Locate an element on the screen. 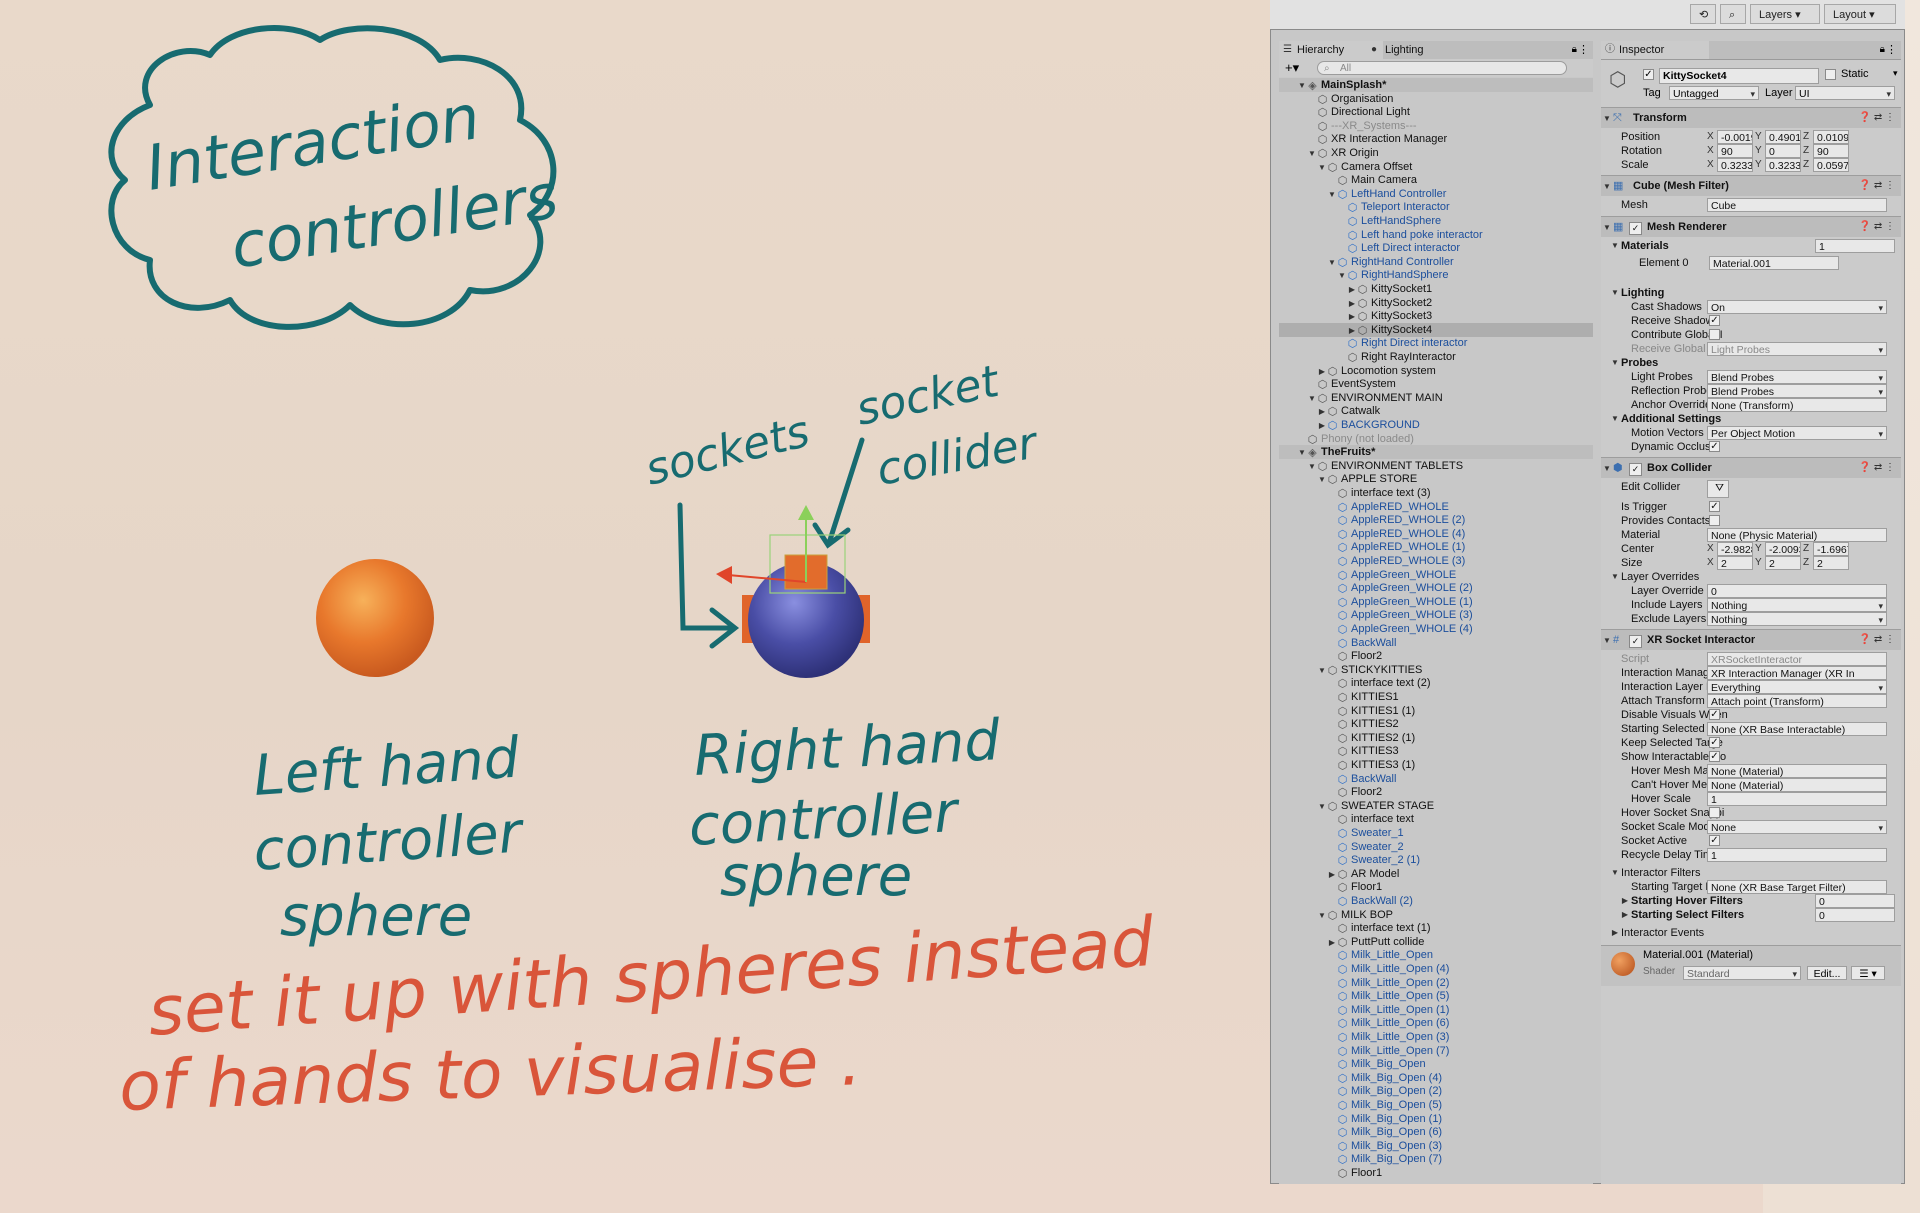 The image size is (1920, 1213). lock-icon: 🔒︎ is located at coordinates (1882, 49).